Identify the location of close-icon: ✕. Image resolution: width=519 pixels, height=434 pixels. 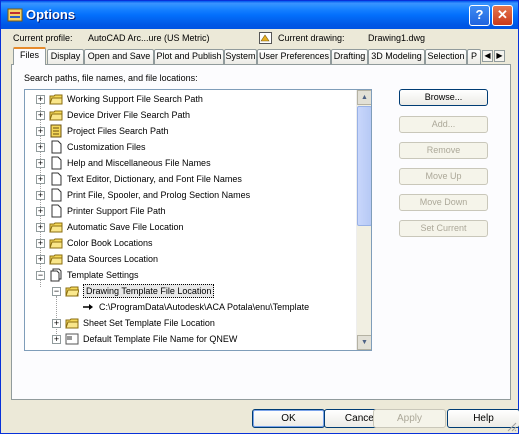
(502, 14).